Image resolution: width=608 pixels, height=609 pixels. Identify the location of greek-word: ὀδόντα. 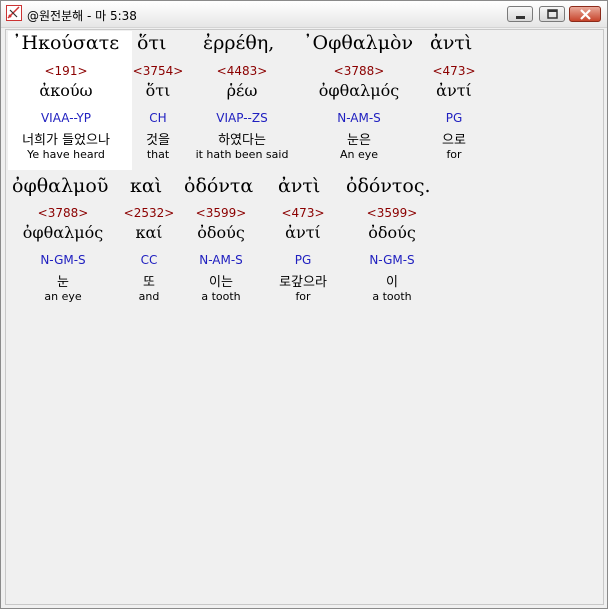
(218, 186).